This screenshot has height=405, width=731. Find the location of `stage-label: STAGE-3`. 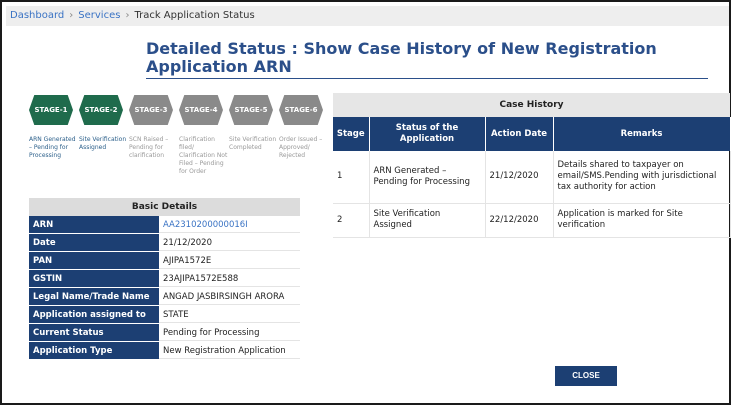

stage-label: STAGE-3 is located at coordinates (151, 110).